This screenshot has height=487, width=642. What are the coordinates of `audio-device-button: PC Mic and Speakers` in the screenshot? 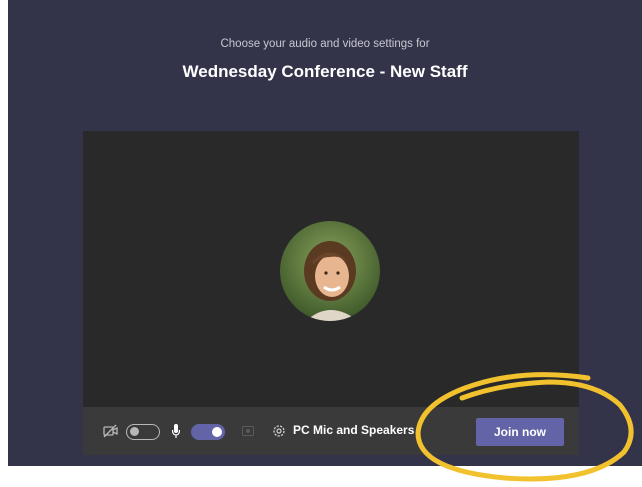 It's located at (353, 430).